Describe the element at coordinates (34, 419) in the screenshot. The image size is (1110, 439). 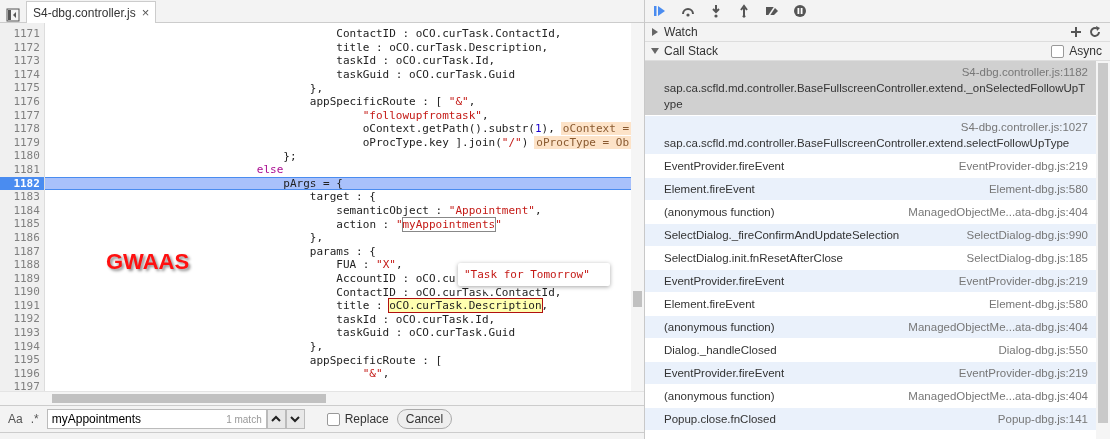
I see `regex-toggle: .*` at that location.